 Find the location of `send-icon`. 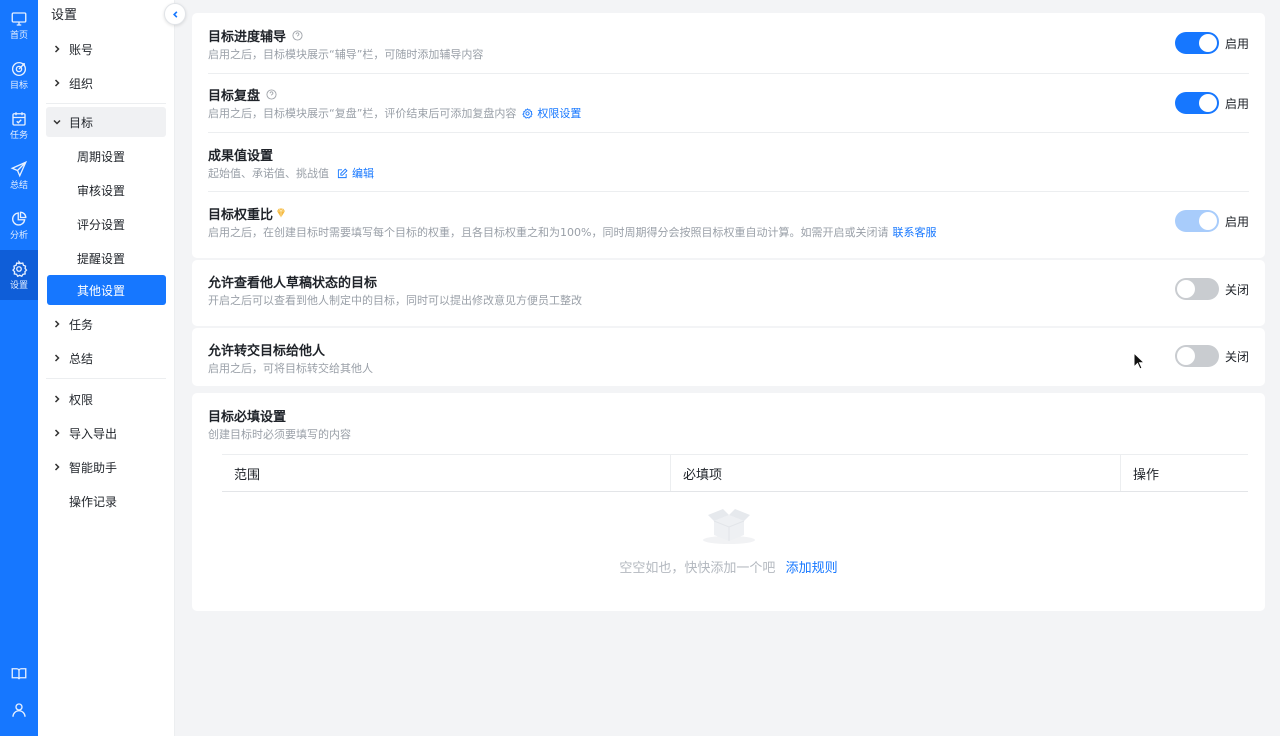

send-icon is located at coordinates (19, 168).